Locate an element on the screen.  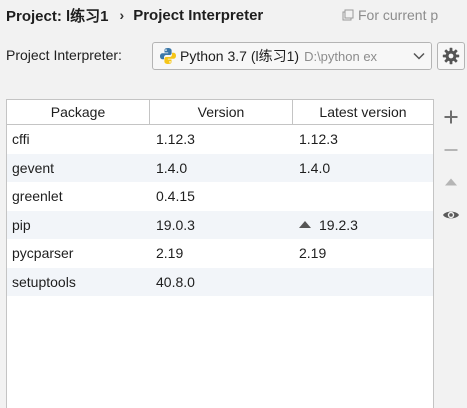
package-latest-version: 19.2.3 is located at coordinates (338, 224).